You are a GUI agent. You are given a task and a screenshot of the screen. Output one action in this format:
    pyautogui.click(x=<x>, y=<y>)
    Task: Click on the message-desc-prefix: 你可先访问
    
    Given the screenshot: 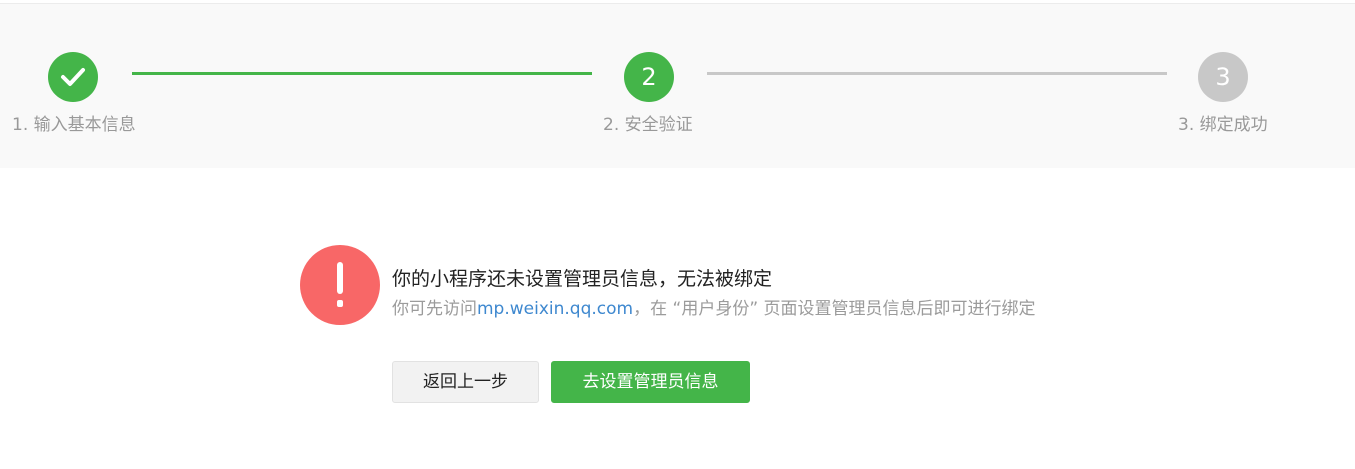 What is the action you would take?
    pyautogui.click(x=434, y=309)
    